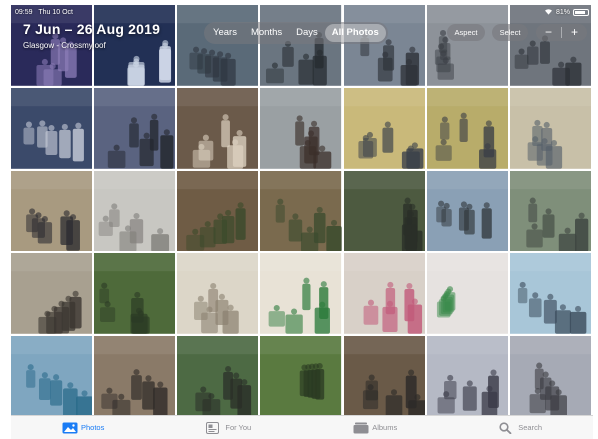  I want to click on zoom-in-button: +, so click(574, 32).